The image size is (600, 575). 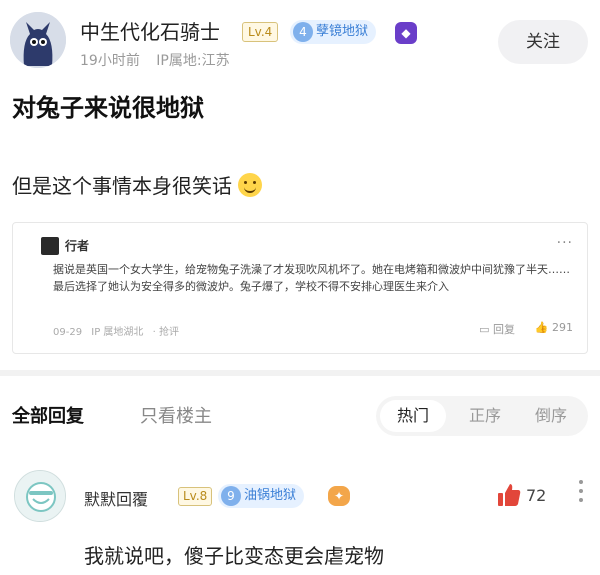 I want to click on author-title-label: 孽镜地狱, so click(x=342, y=31).